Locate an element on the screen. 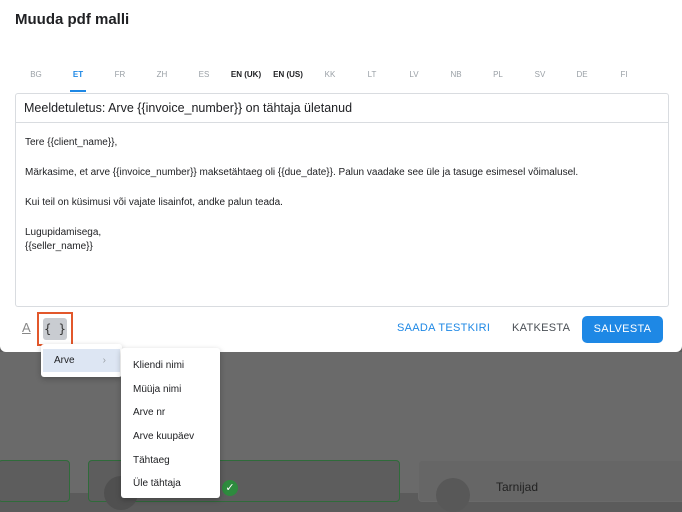 Image resolution: width=682 pixels, height=512 pixels. body-closing: Lugupidamisega, is located at coordinates (63, 232).